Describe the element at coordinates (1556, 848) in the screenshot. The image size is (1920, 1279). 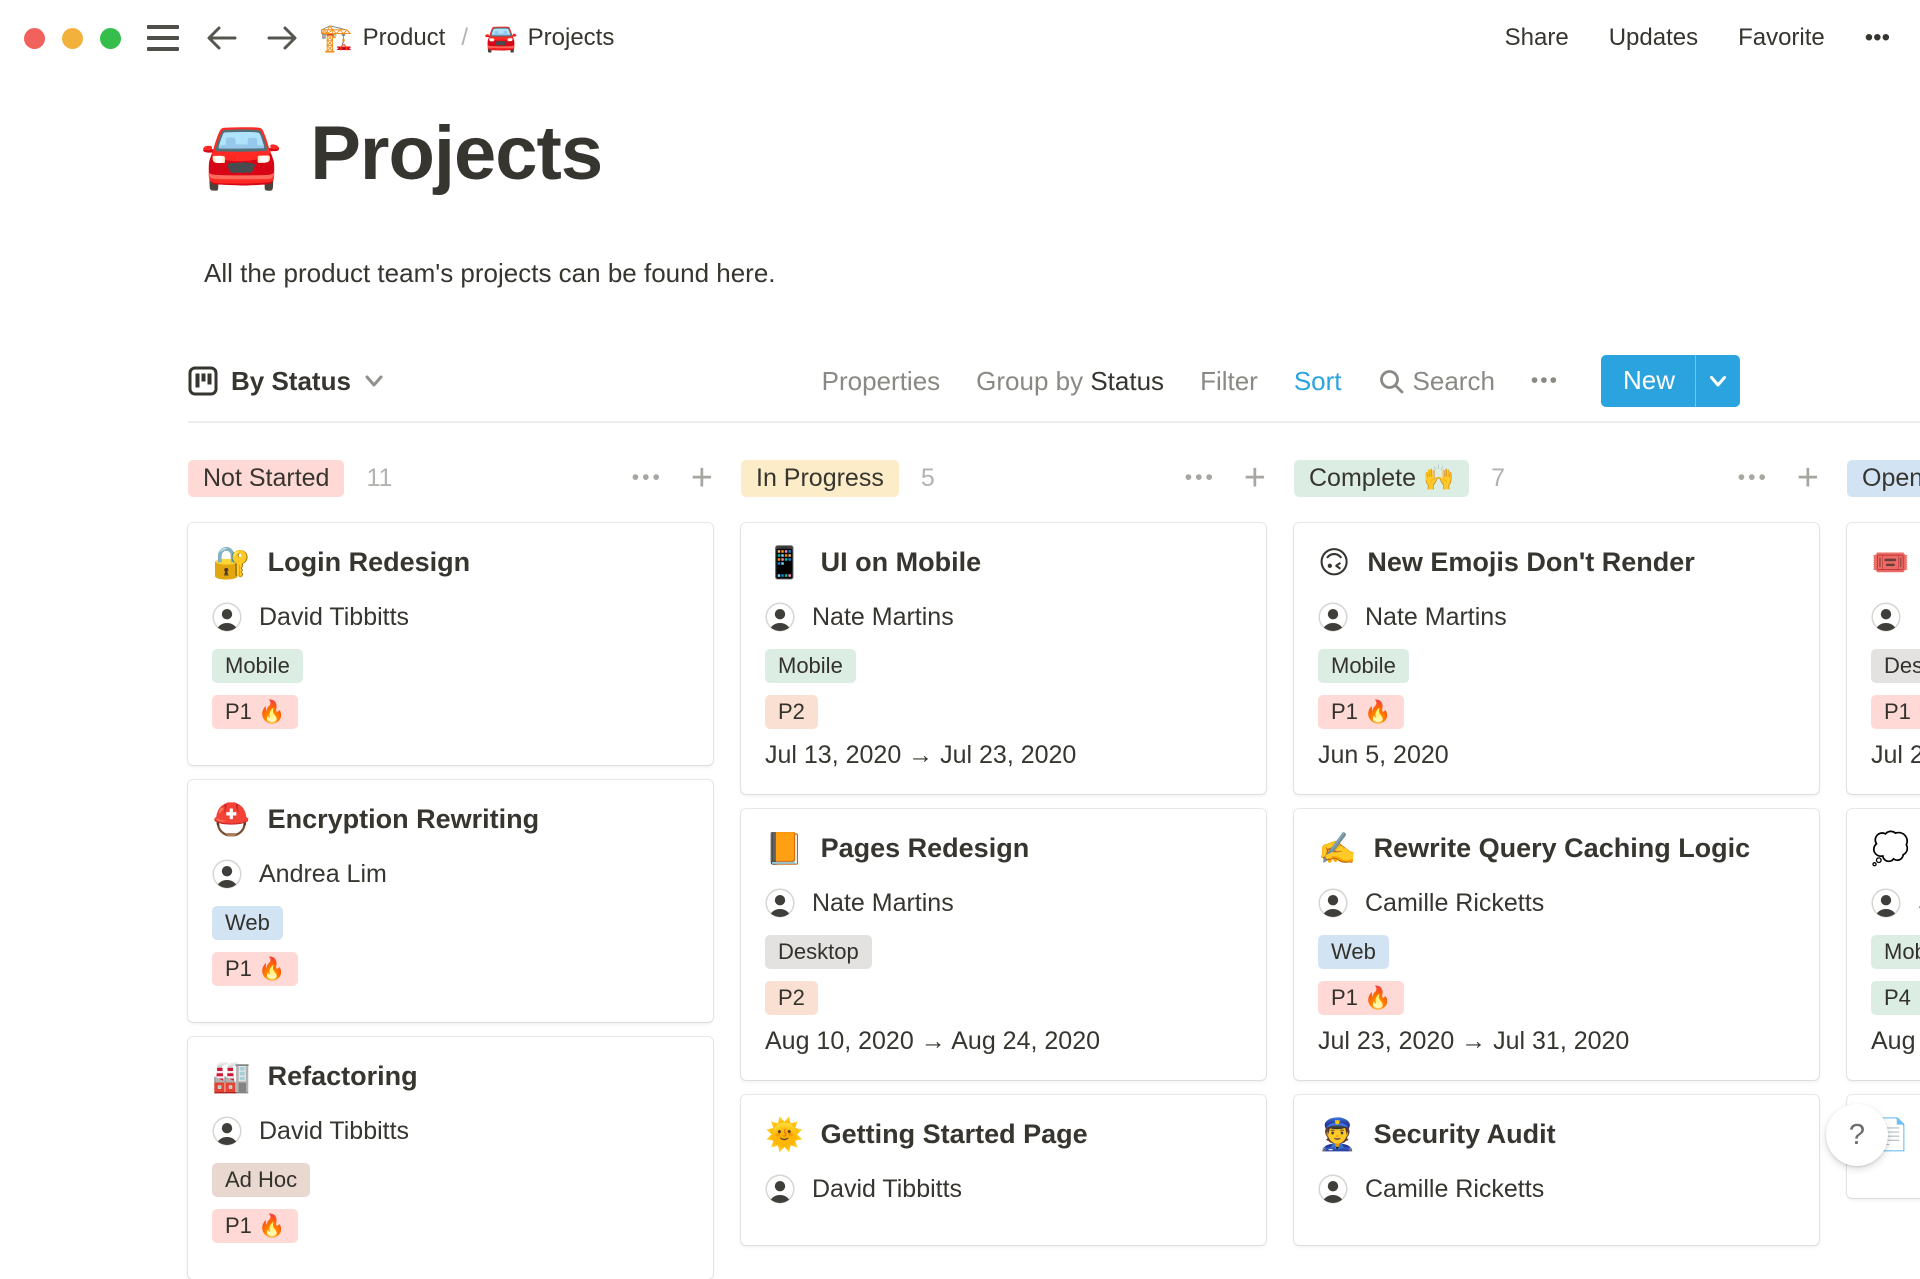
I see `card-title-row: ✍️ Rewrite Query Caching Logic` at that location.